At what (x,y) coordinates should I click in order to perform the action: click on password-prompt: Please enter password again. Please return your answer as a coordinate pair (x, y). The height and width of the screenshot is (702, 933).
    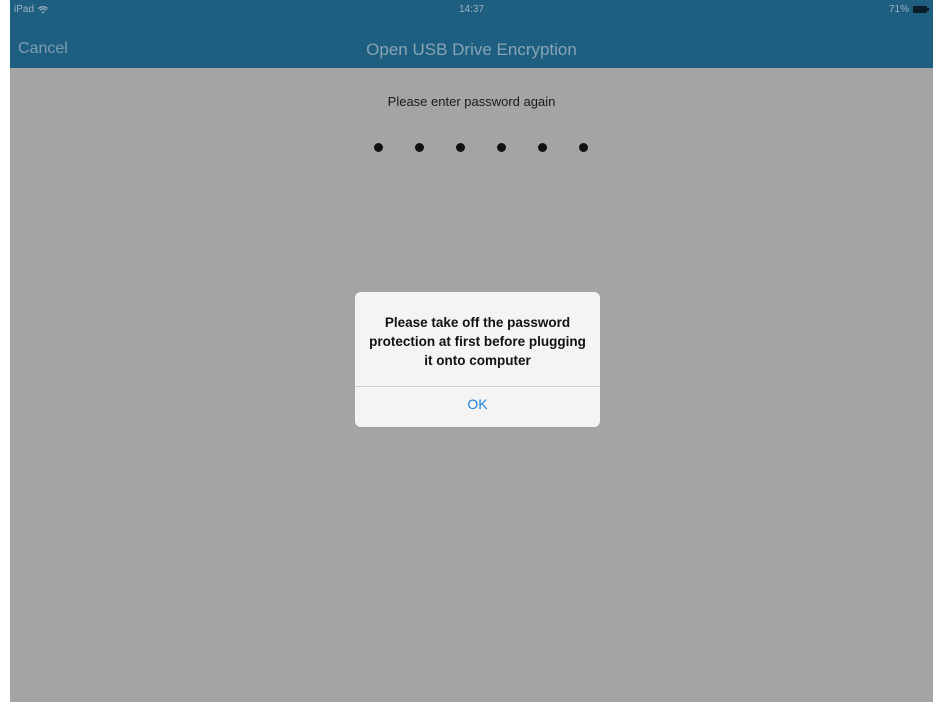
    Looking at the image, I should click on (471, 101).